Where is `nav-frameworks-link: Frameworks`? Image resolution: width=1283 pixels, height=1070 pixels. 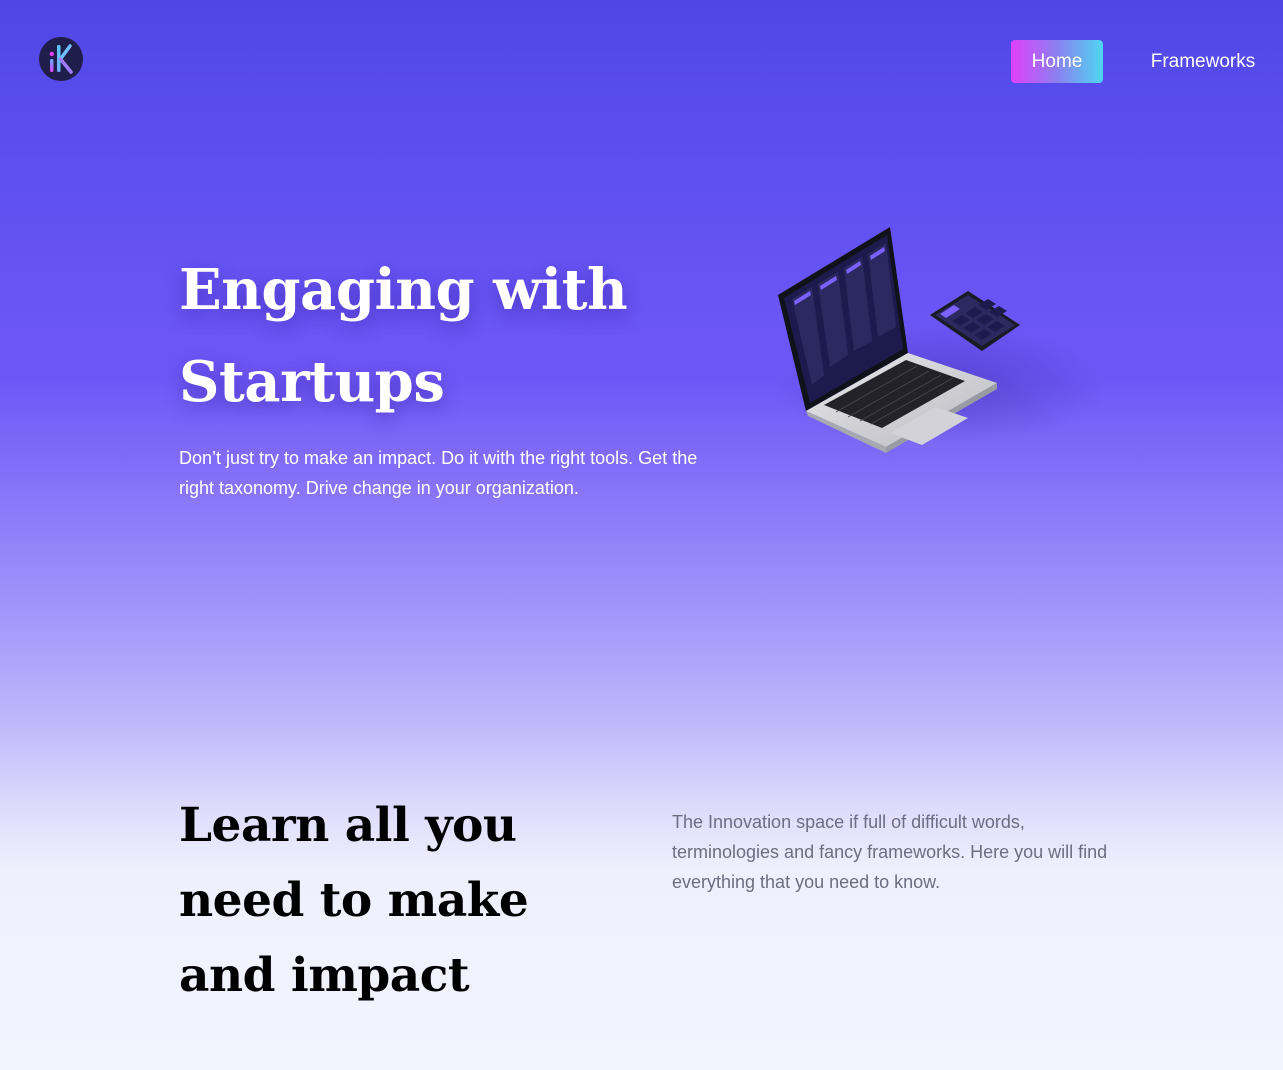
nav-frameworks-link: Frameworks is located at coordinates (1203, 61).